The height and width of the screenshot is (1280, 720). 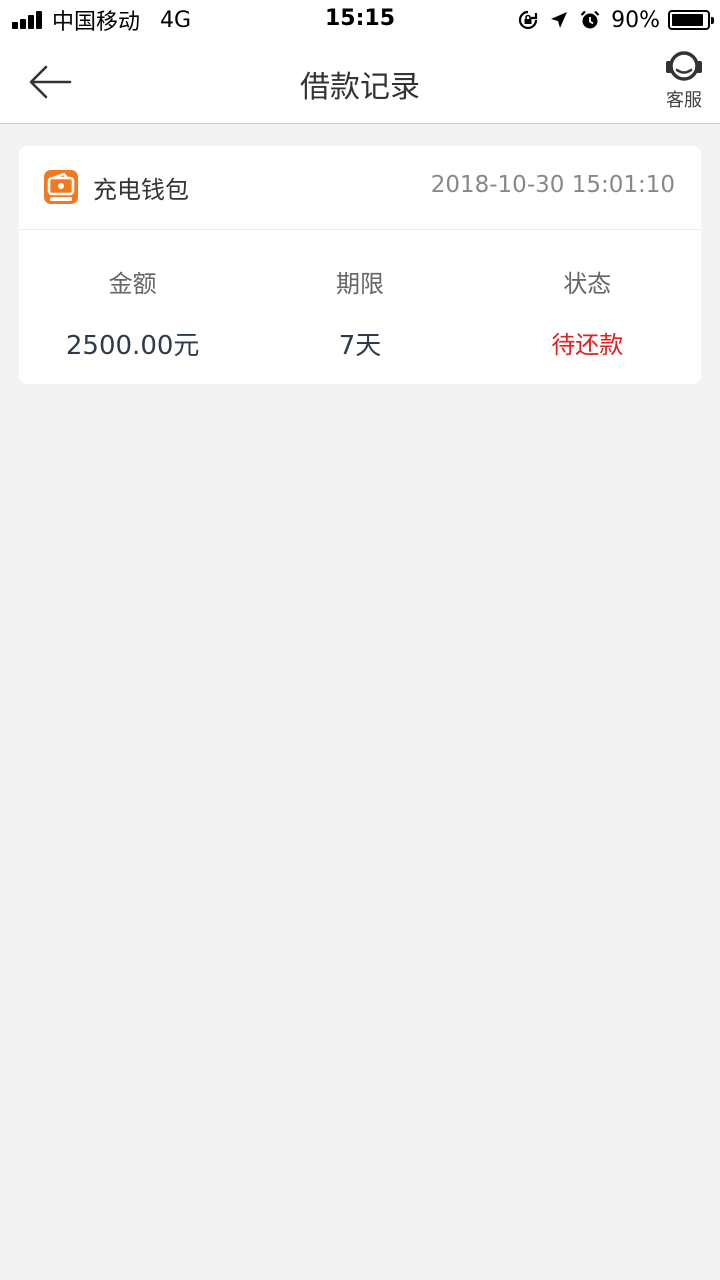 What do you see at coordinates (61, 187) in the screenshot?
I see `wallet-app-logo-icon` at bounding box center [61, 187].